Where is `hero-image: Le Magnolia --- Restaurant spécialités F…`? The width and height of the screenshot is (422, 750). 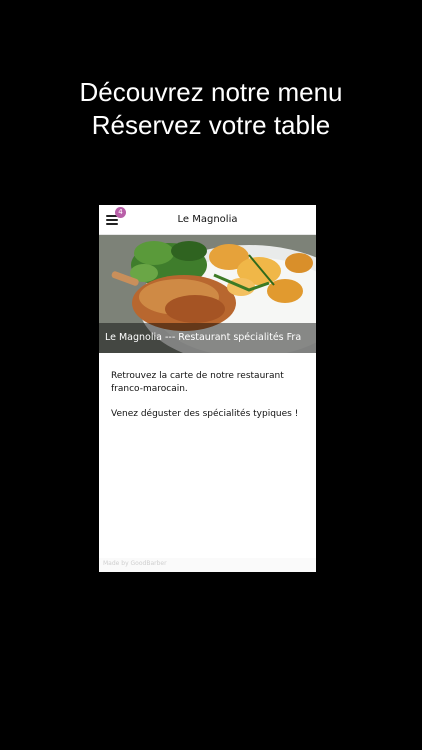 hero-image: Le Magnolia --- Restaurant spécialités F… is located at coordinates (207, 294).